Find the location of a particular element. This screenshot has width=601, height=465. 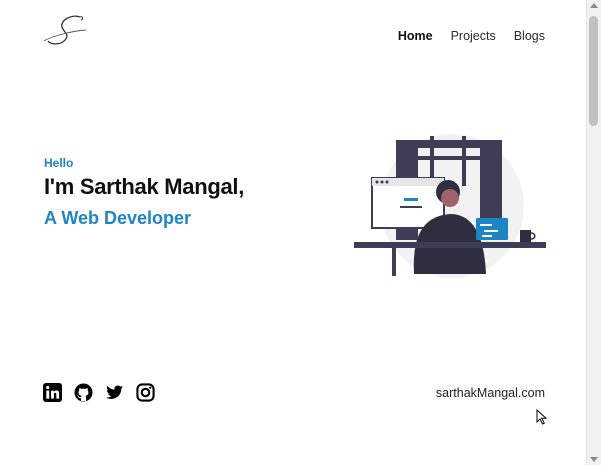

coffee-cup is located at coordinates (528, 236).